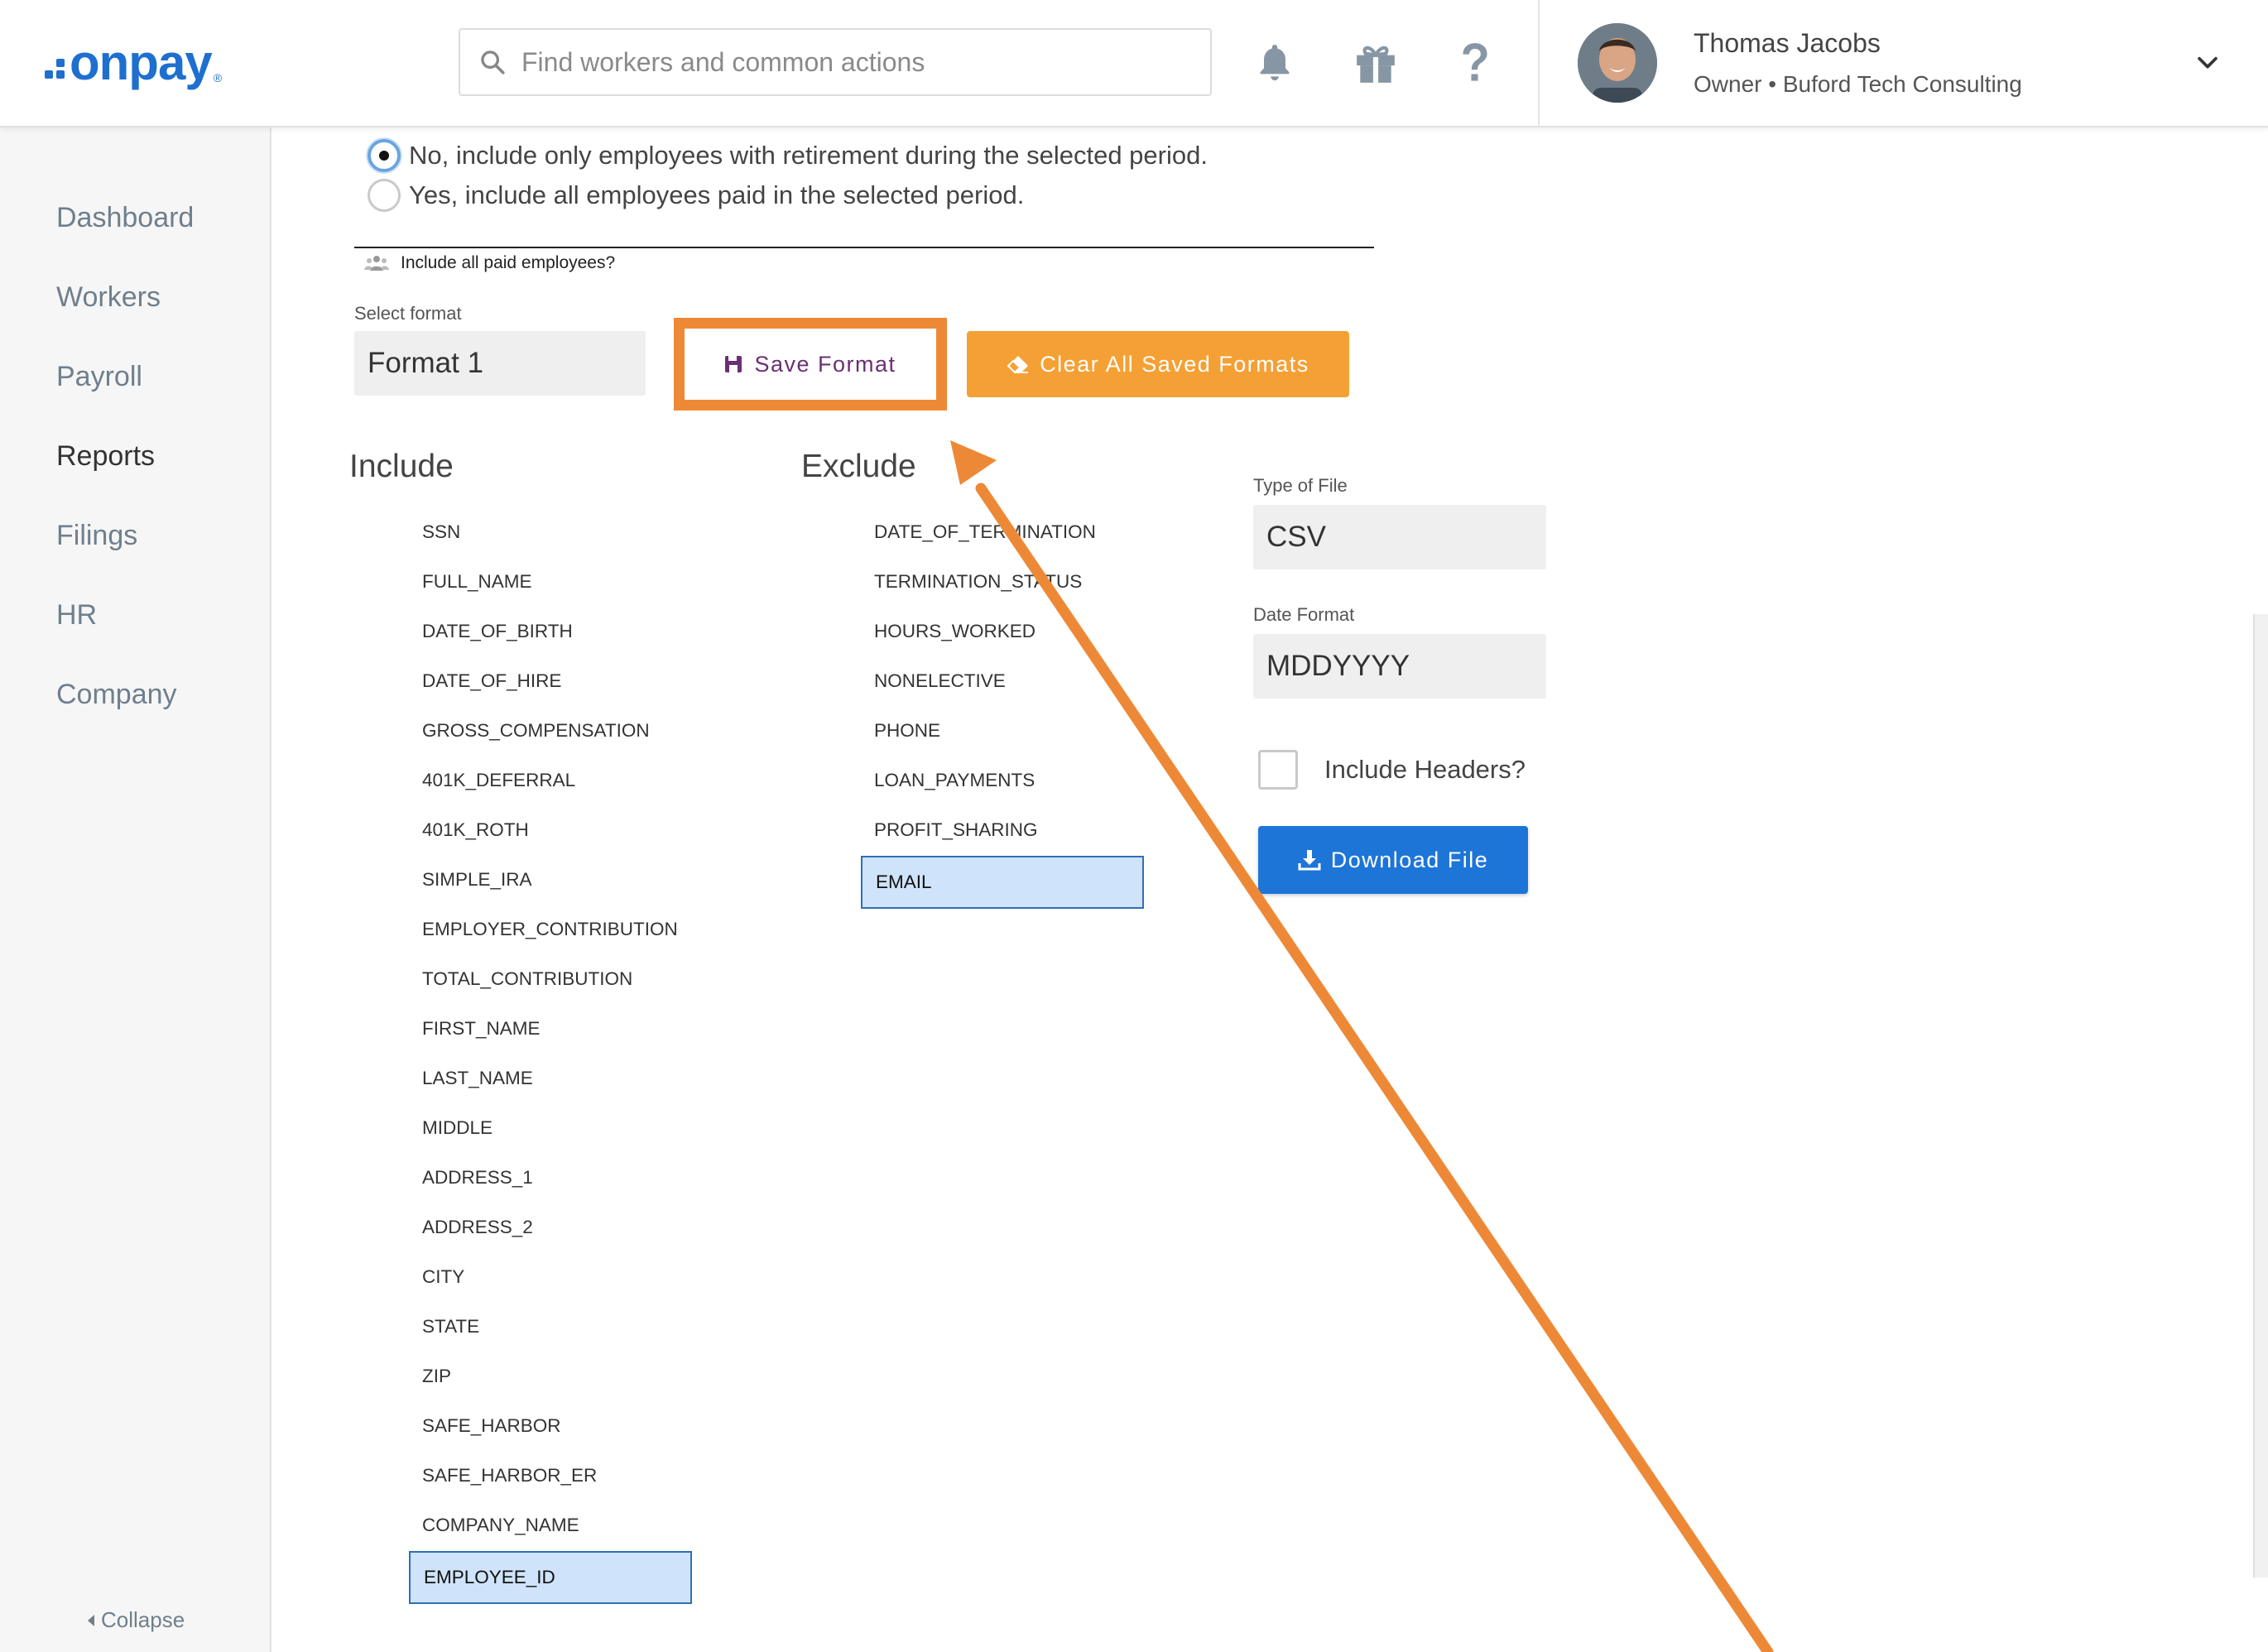 This screenshot has height=1652, width=2268. I want to click on include-field-item: 401K_ROTH, so click(475, 830).